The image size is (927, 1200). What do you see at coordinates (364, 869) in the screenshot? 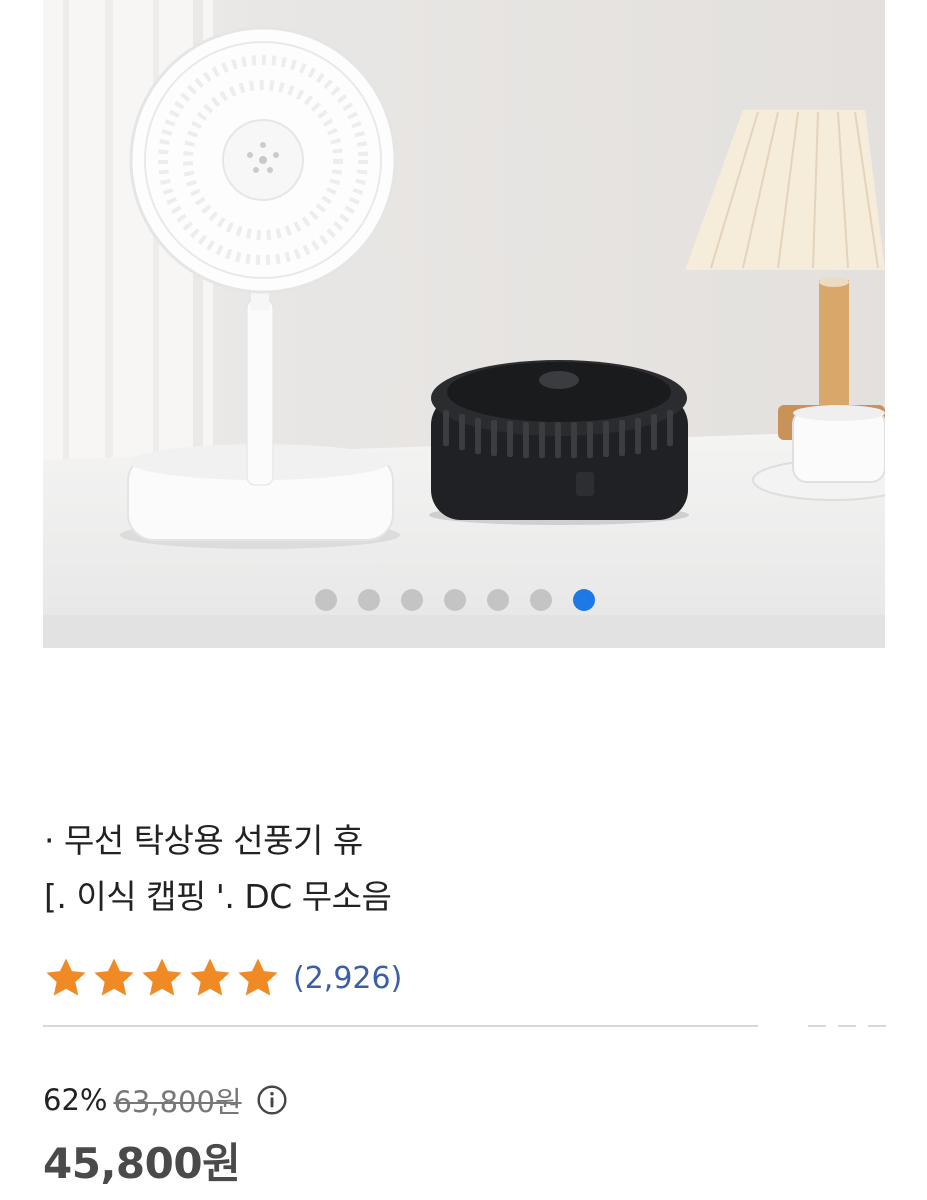
I see `product-title: · 무선 탁상용 선풍기 휴 [. 이식 캡핑 '. DC 무소음` at bounding box center [364, 869].